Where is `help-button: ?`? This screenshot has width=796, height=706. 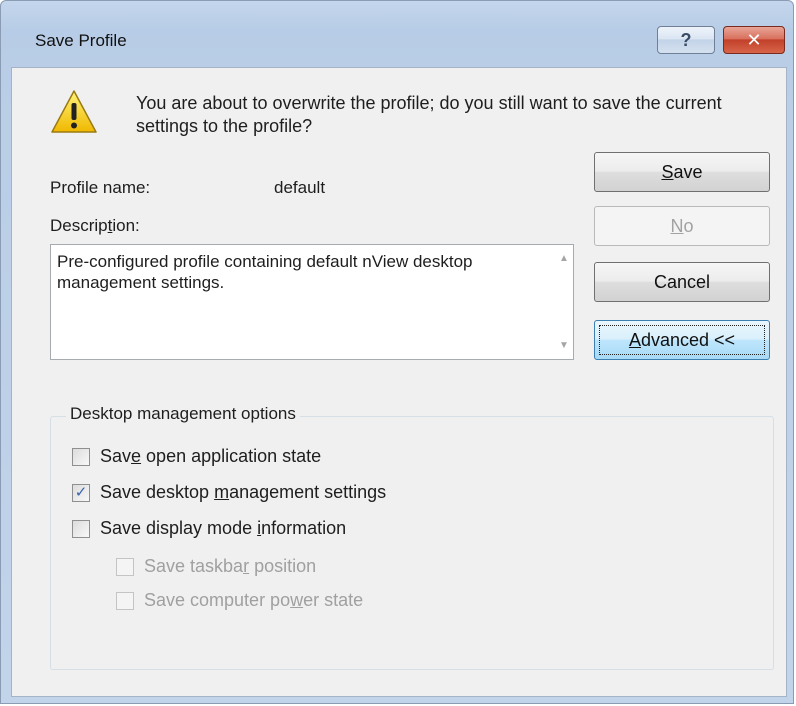
help-button: ? is located at coordinates (686, 40).